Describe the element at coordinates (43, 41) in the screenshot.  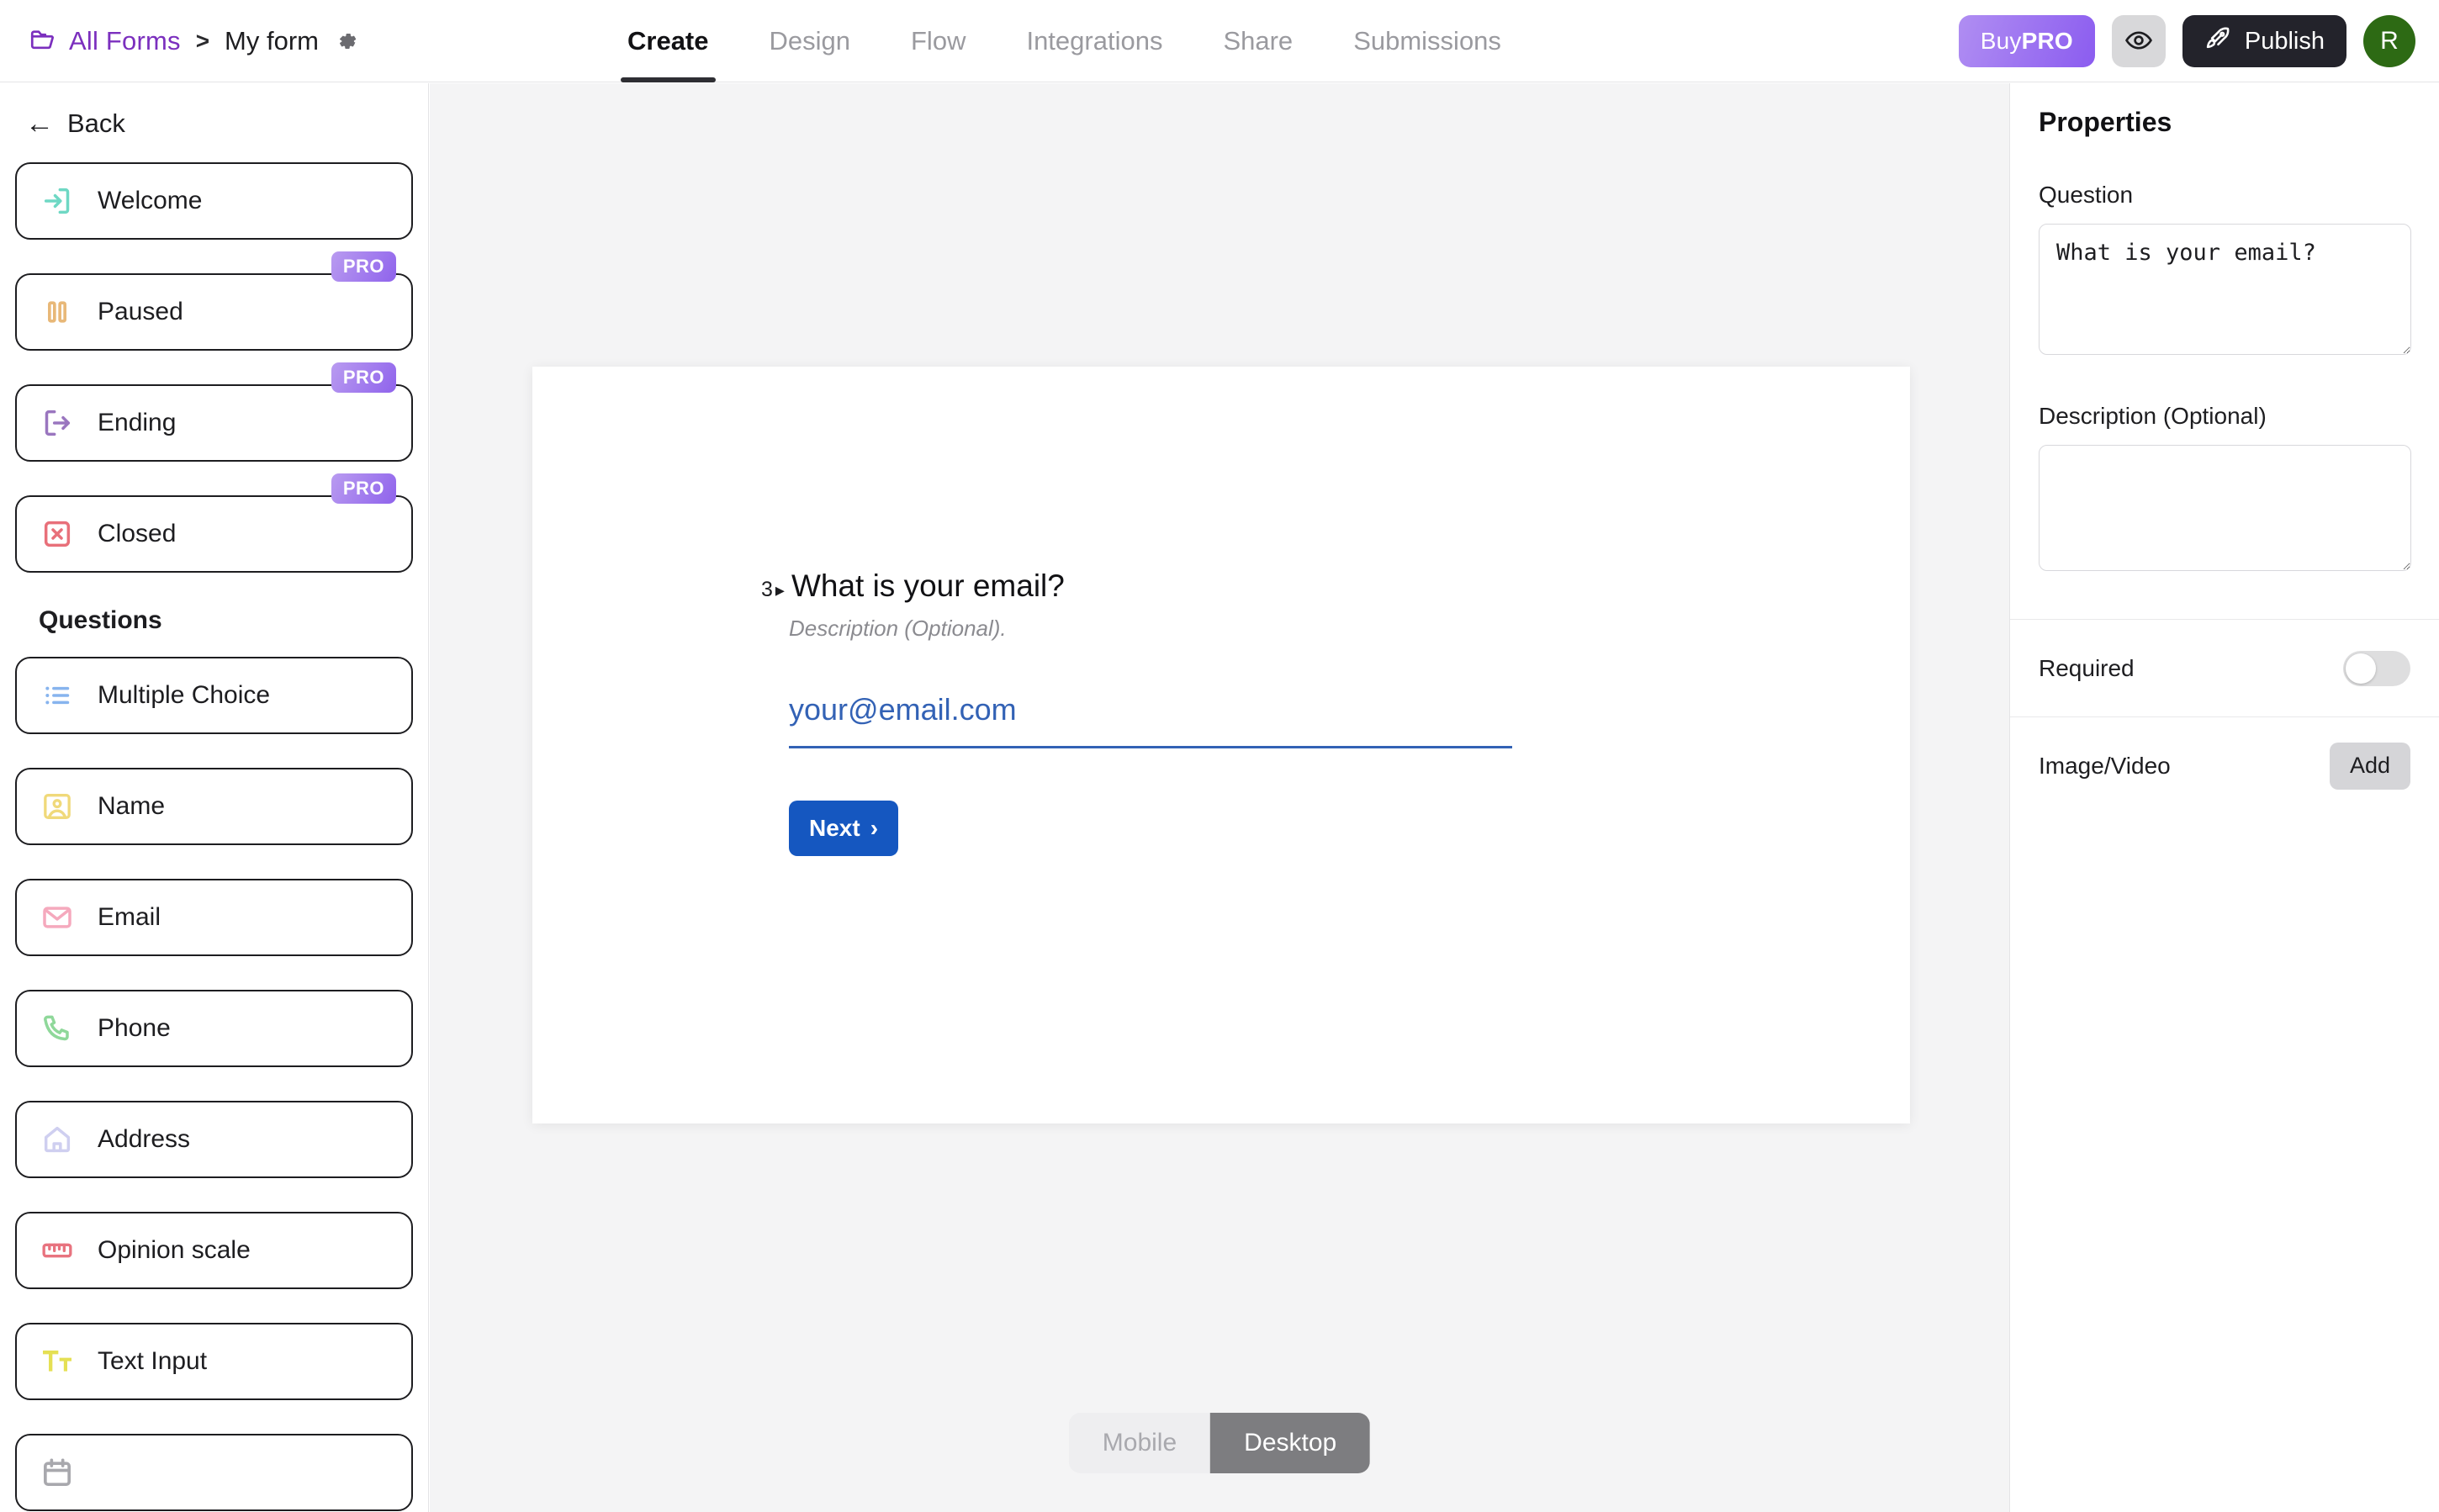
I see `folder-icon` at that location.